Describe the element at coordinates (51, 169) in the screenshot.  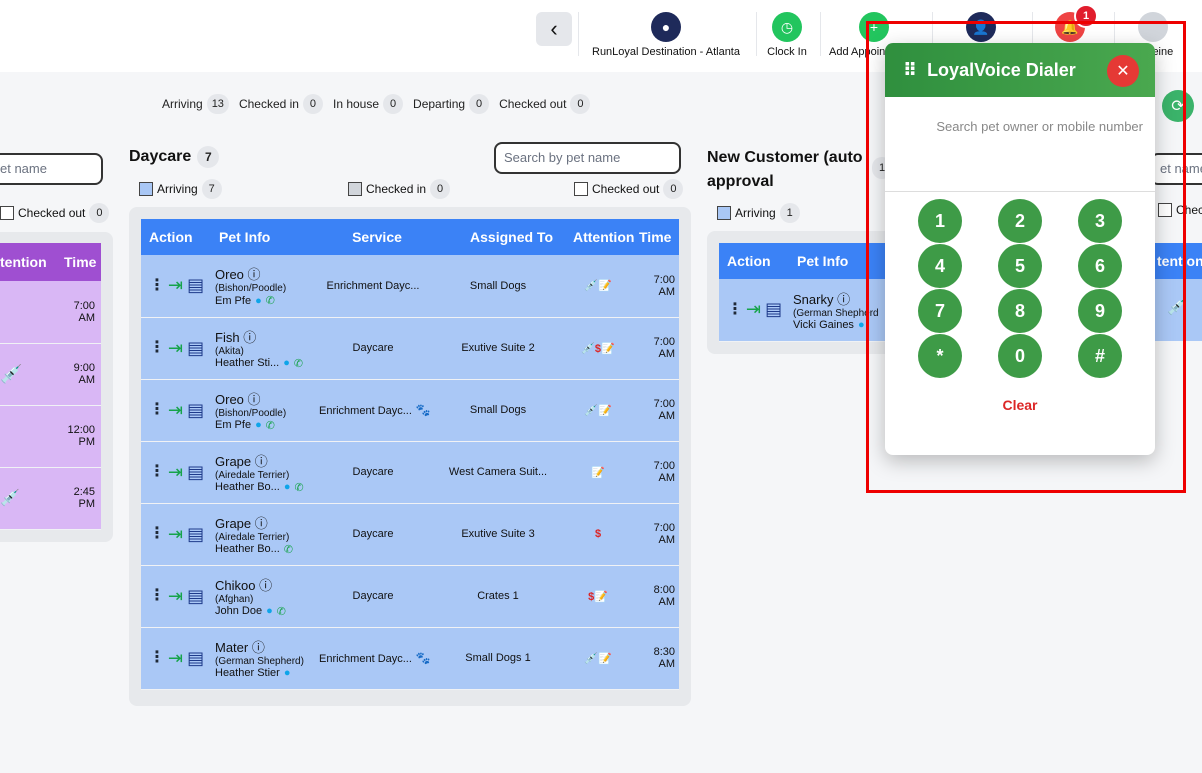
I see `left-search-input: et name` at that location.